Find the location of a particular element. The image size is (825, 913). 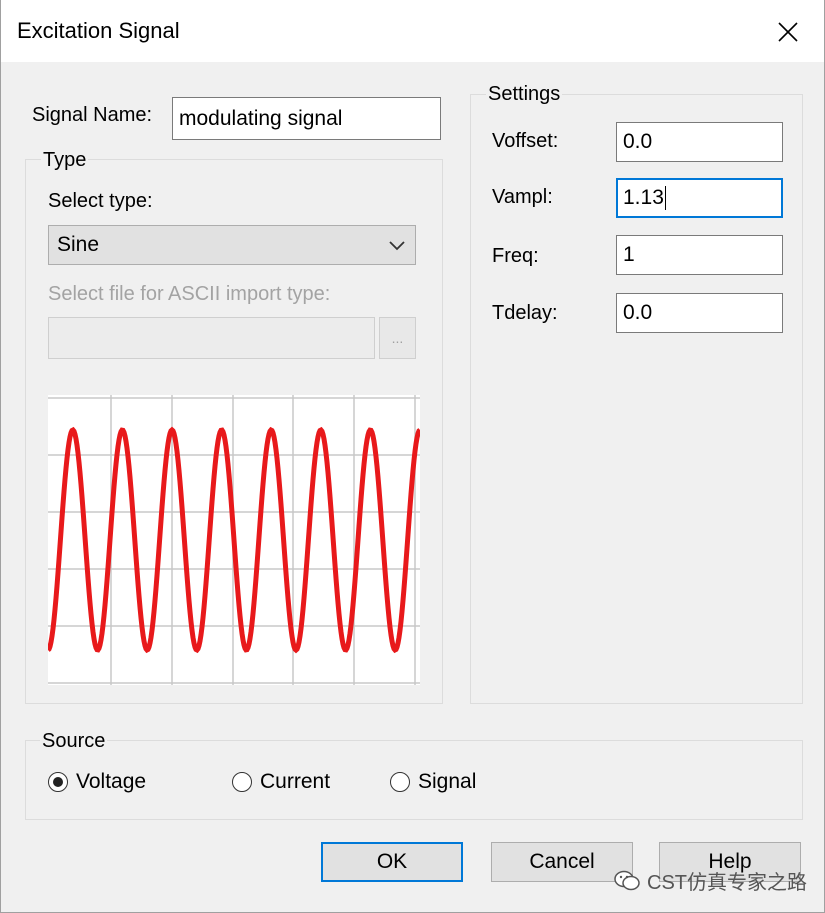

chevron-down-icon is located at coordinates (397, 246).